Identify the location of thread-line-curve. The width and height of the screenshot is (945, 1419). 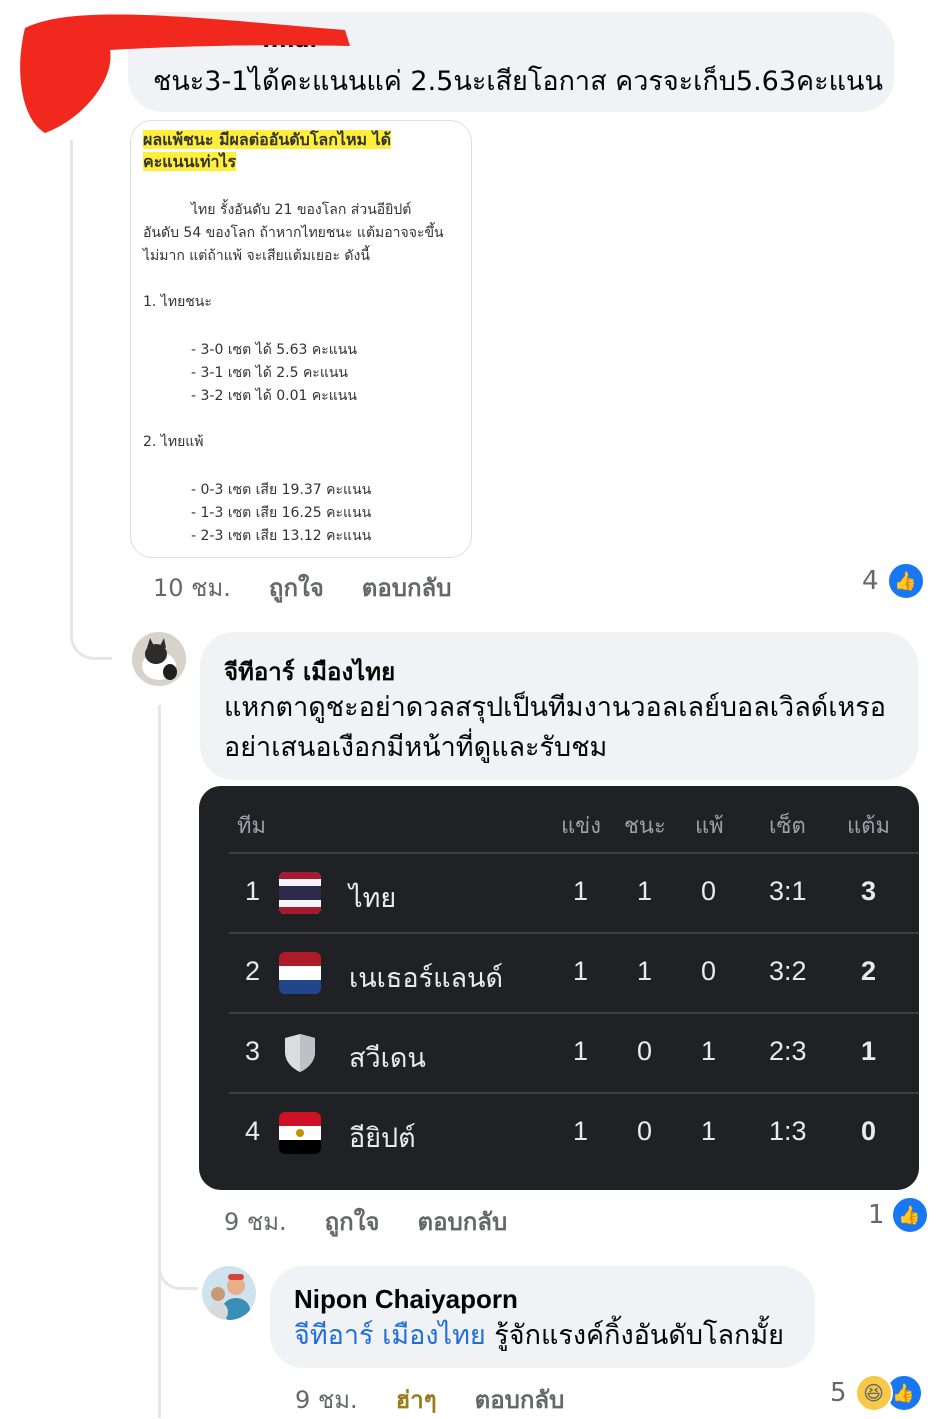
(91, 639).